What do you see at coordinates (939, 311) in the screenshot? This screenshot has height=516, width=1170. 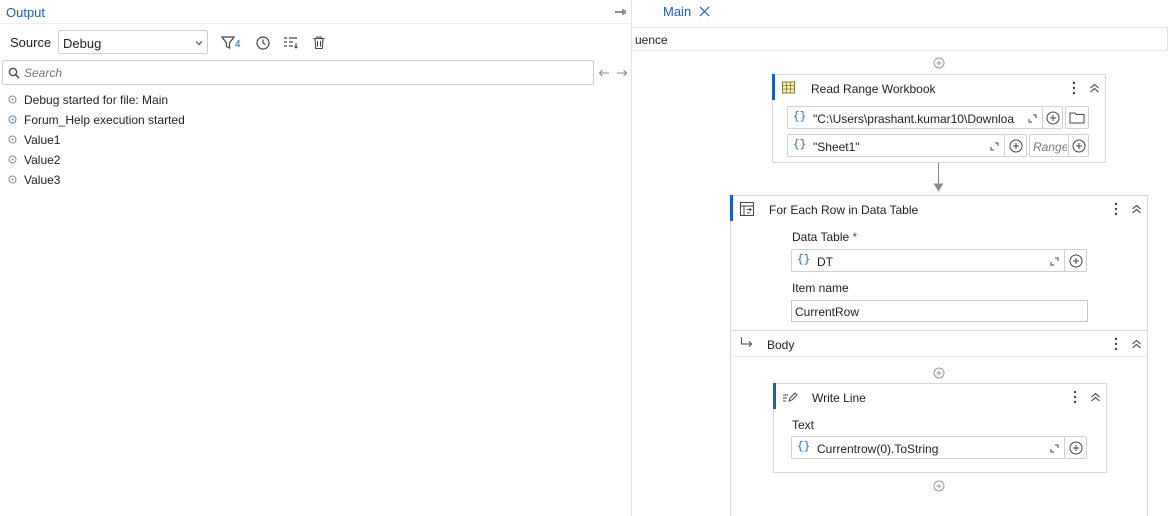 I see `item-name-input: CurrentRow` at bounding box center [939, 311].